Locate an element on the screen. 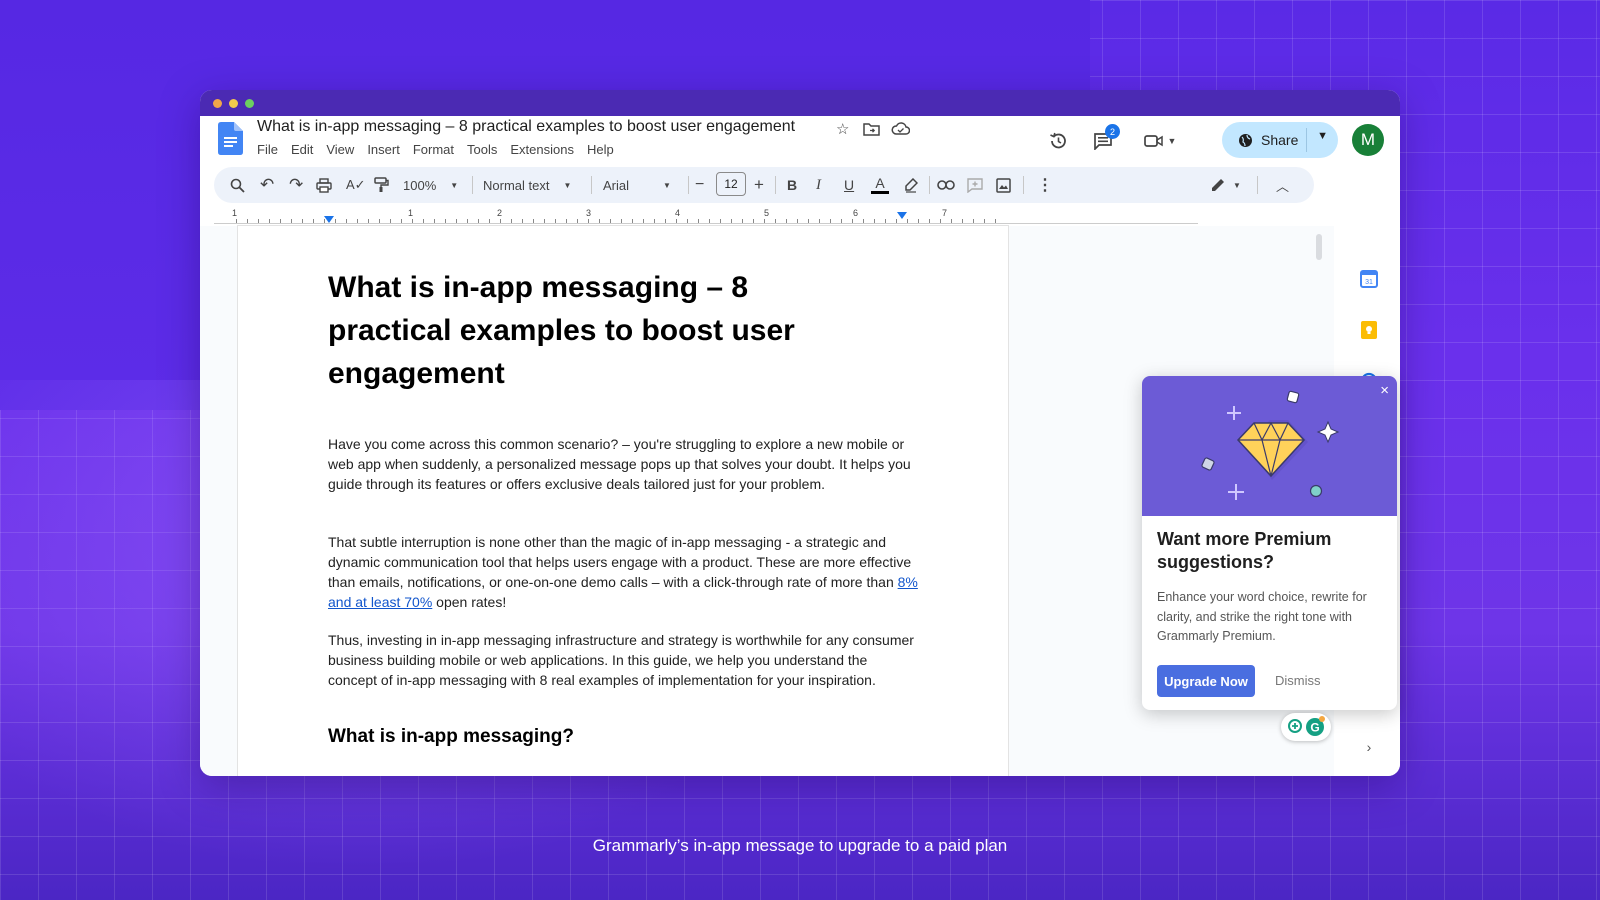 The height and width of the screenshot is (900, 1600). window-titlebar is located at coordinates (800, 103).